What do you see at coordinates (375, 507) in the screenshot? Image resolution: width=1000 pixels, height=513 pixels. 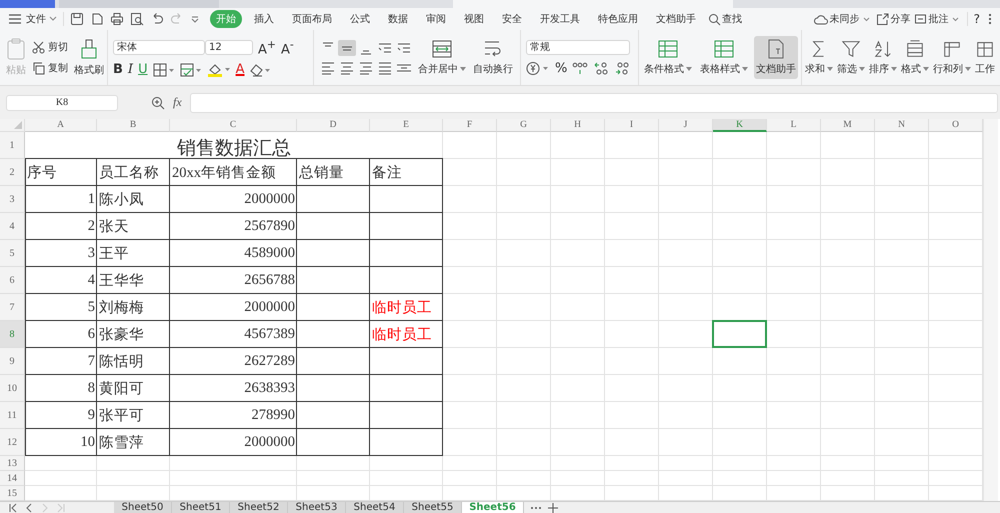 I see `sheet-tab: Sheet54` at bounding box center [375, 507].